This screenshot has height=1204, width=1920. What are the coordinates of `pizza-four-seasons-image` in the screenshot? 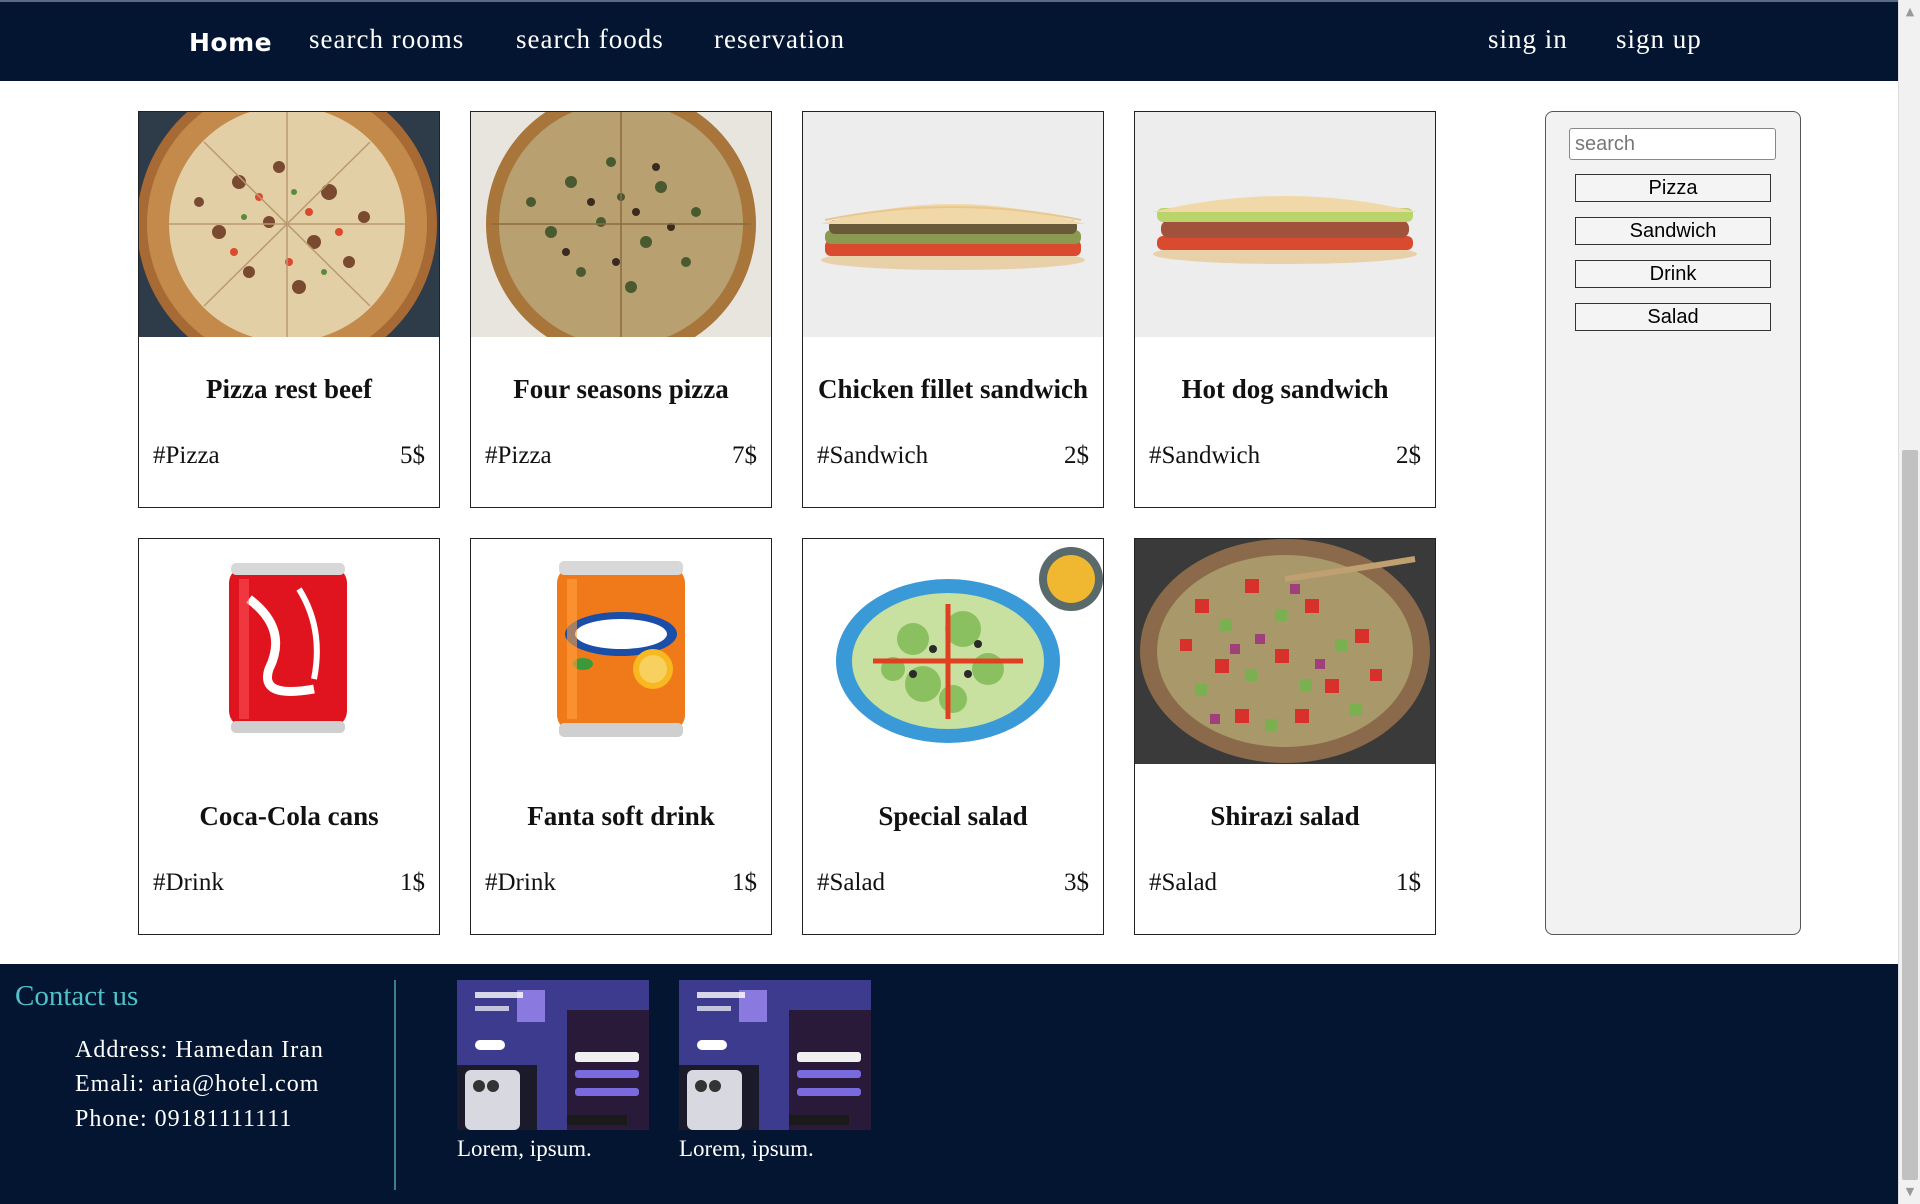 It's located at (621, 224).